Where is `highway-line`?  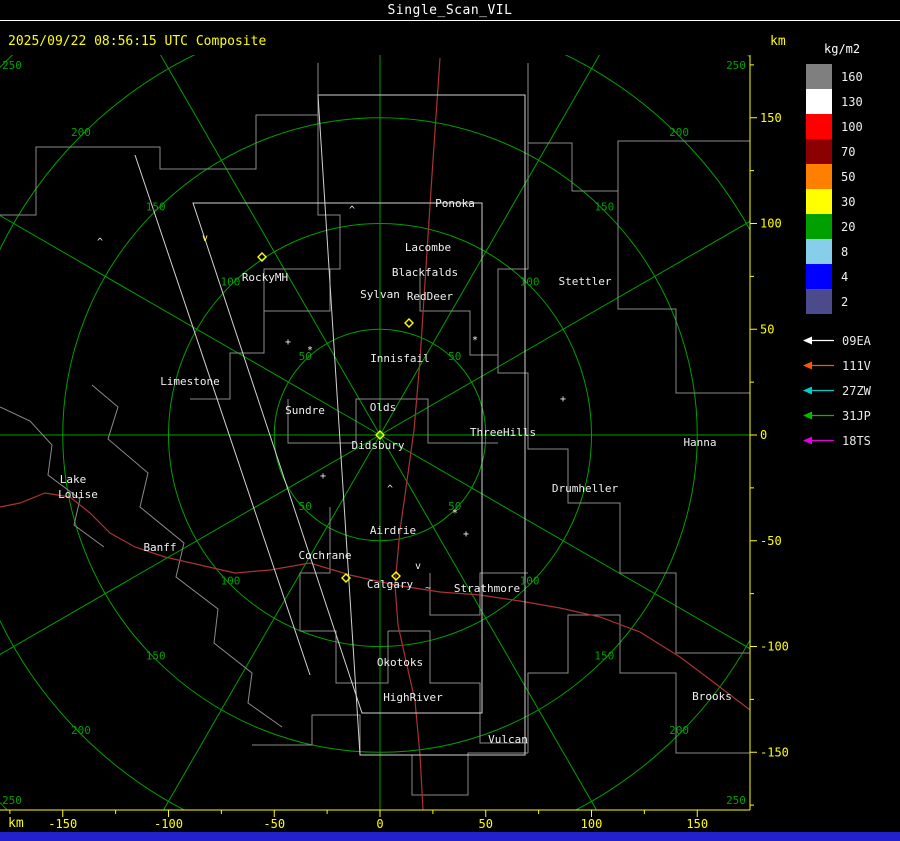
highway-line is located at coordinates (198, 539).